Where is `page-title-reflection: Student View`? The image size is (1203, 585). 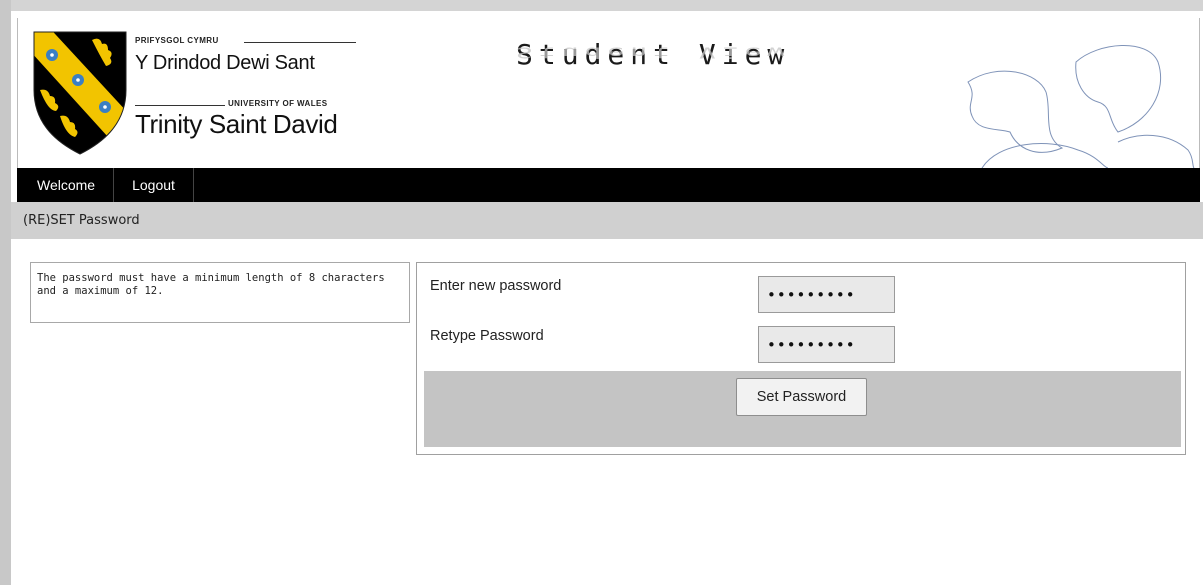
page-title-reflection: Student View is located at coordinates (653, 52).